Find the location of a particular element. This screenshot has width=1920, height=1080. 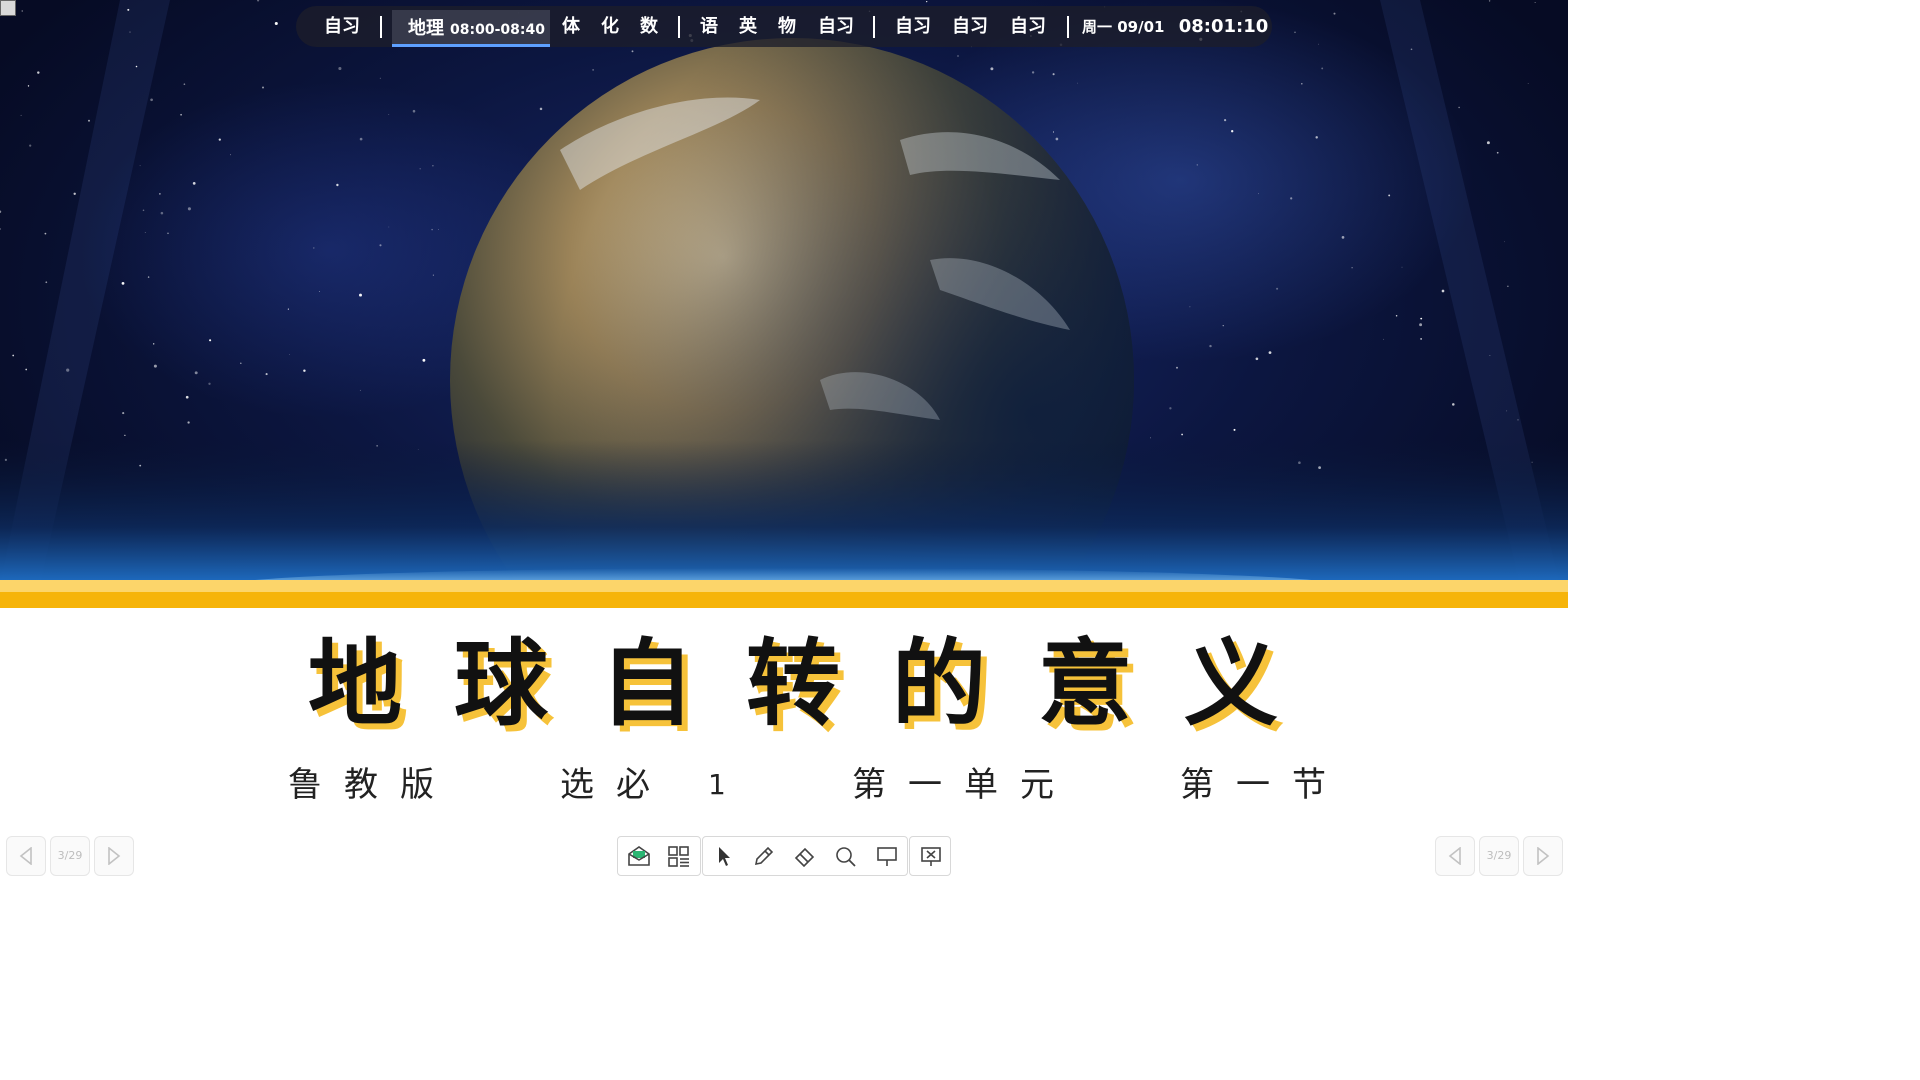

whiteboard-icon is located at coordinates (887, 856).